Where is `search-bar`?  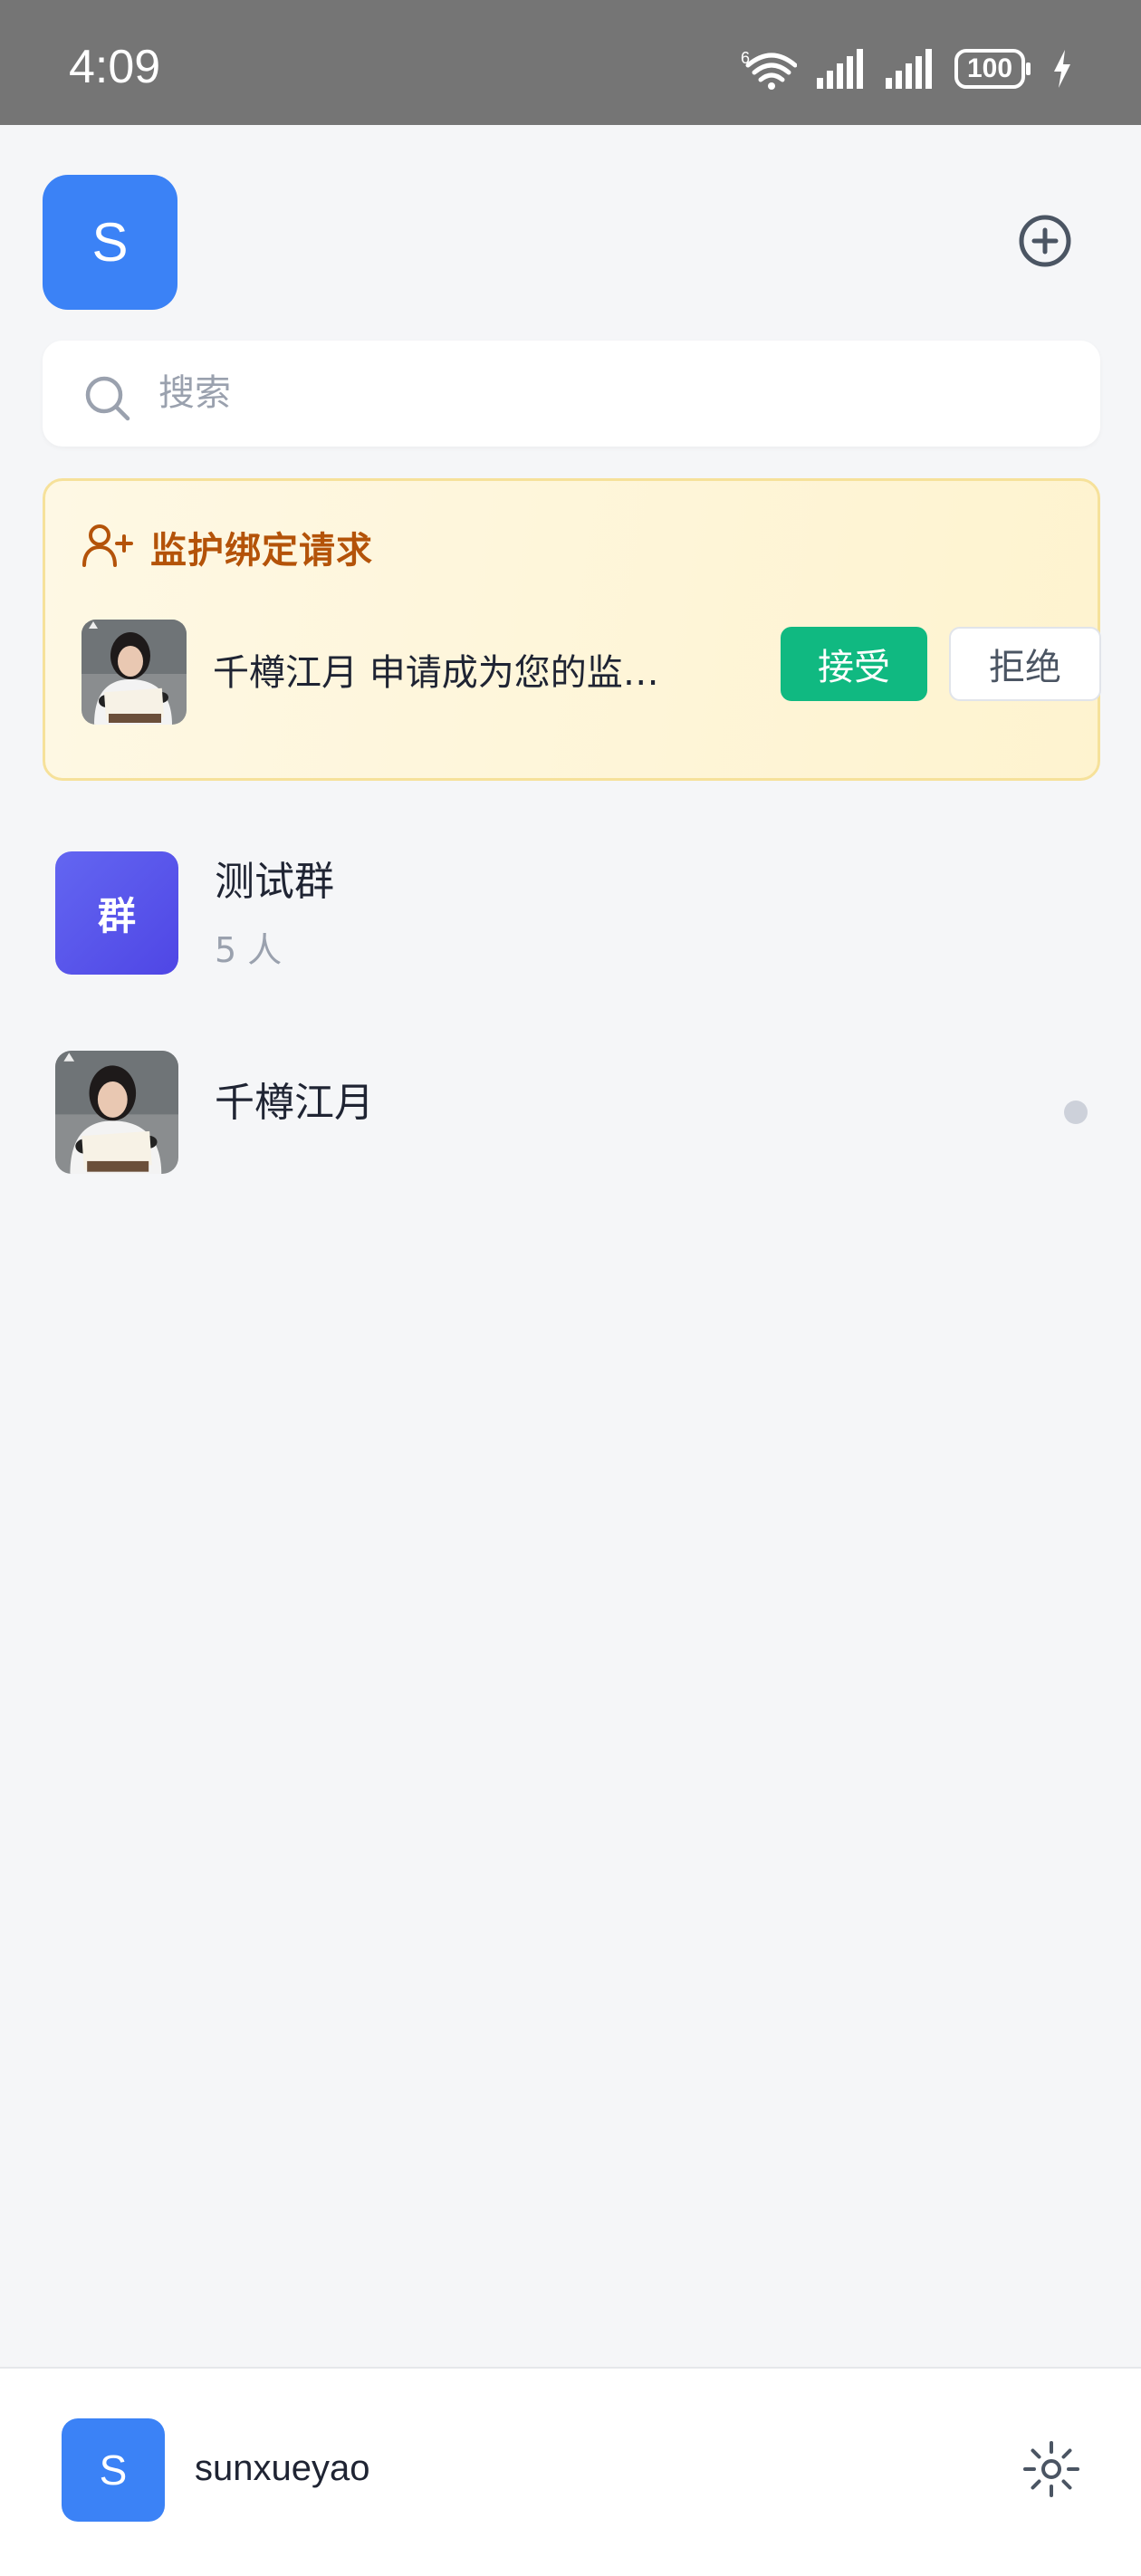
search-bar is located at coordinates (571, 394).